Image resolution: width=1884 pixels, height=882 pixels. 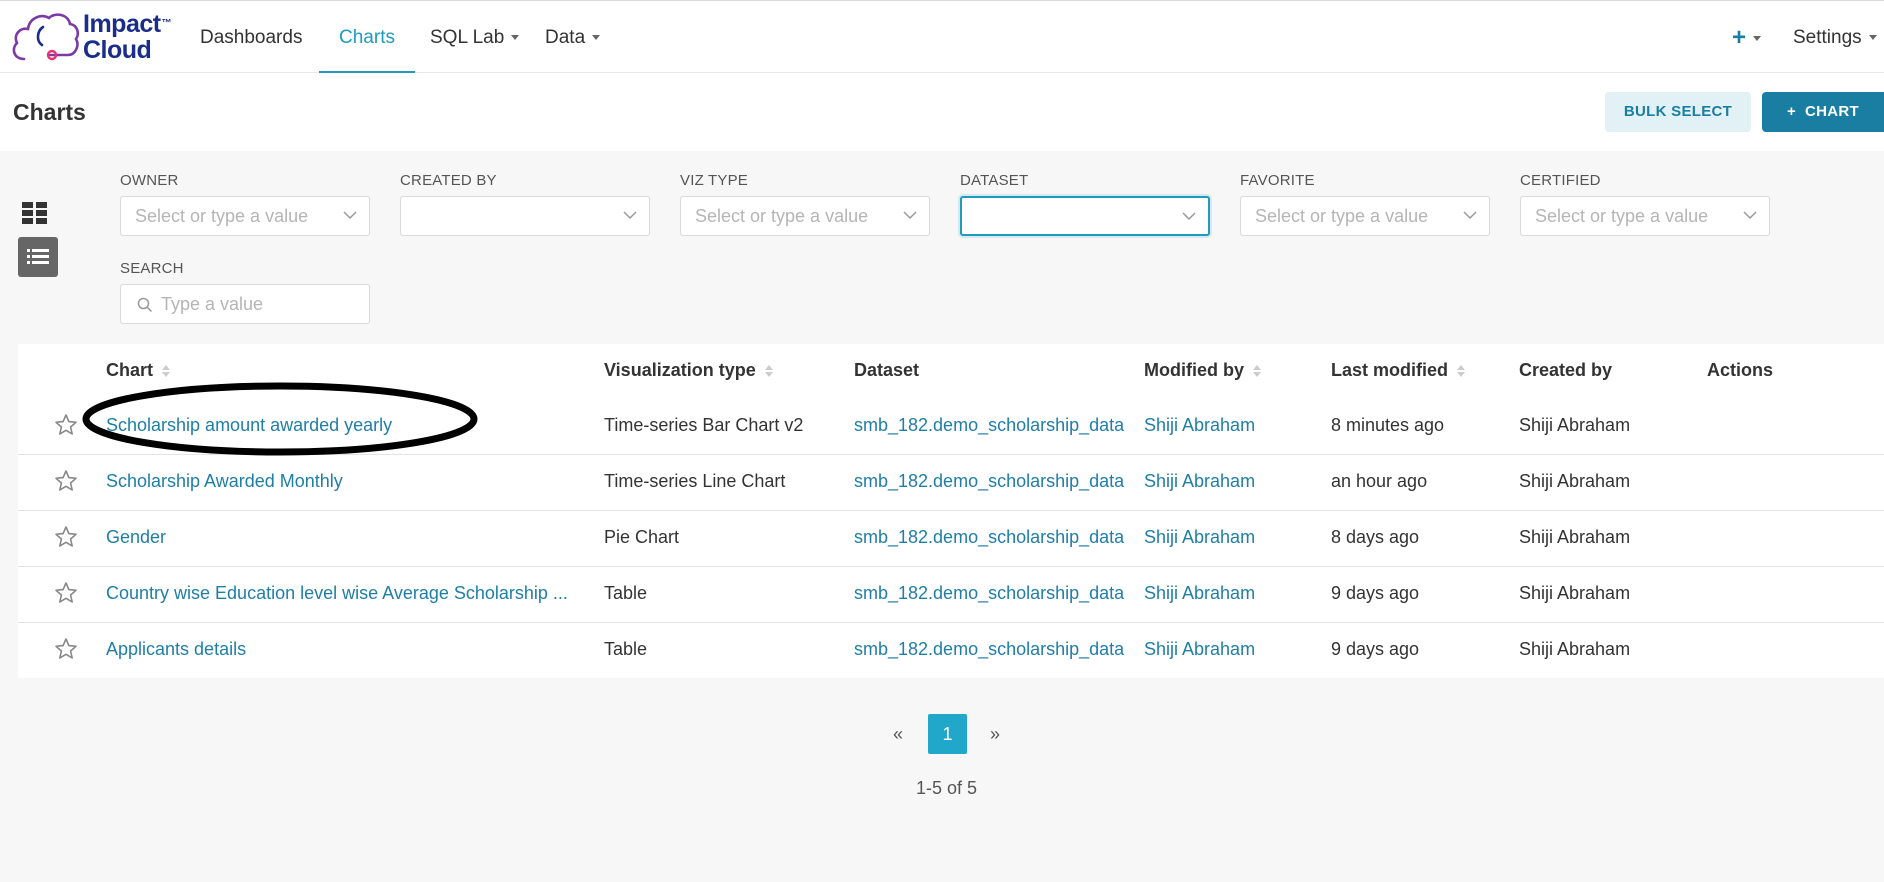 I want to click on nav-sql-lab: SQL Lab, so click(x=475, y=37).